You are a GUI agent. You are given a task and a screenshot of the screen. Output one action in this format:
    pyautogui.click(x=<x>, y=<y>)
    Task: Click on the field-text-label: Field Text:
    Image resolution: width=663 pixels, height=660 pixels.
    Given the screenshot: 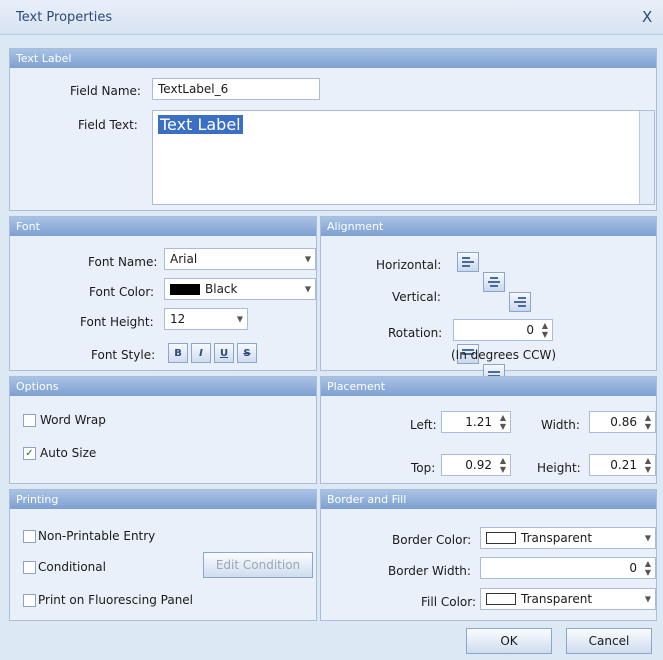 What is the action you would take?
    pyautogui.click(x=108, y=125)
    